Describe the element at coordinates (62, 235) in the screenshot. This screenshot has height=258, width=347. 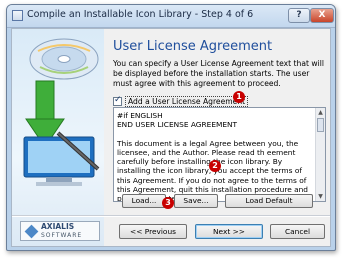
I see `brand-sub: SOFTWARE` at that location.